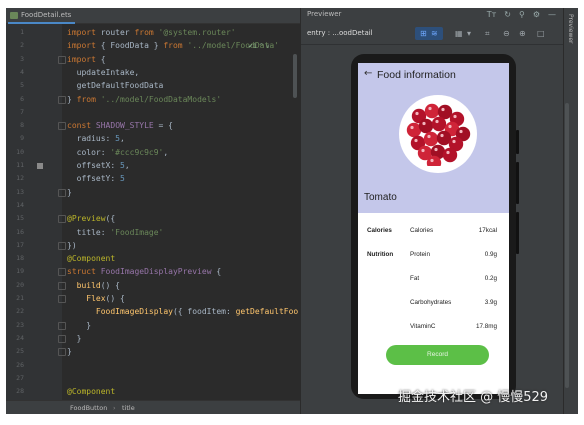  What do you see at coordinates (153, 165) in the screenshot?
I see `code-line: 11 offsetX: 5,` at bounding box center [153, 165].